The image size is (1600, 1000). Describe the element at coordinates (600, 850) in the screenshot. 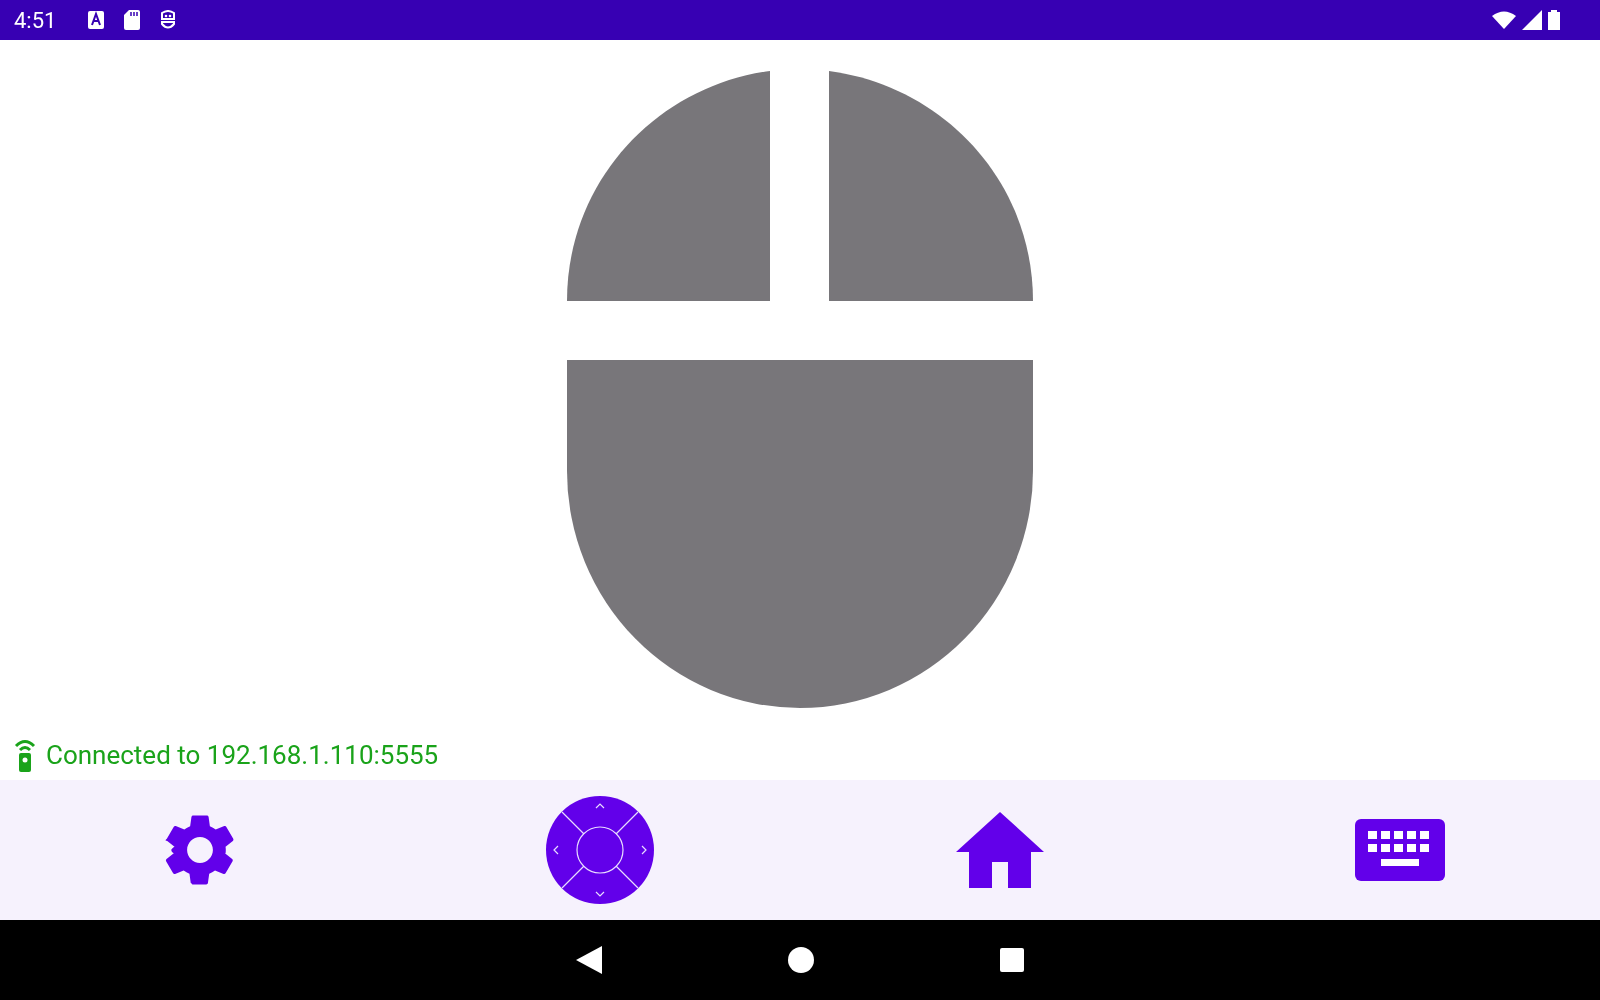

I see `dpad-icon` at that location.